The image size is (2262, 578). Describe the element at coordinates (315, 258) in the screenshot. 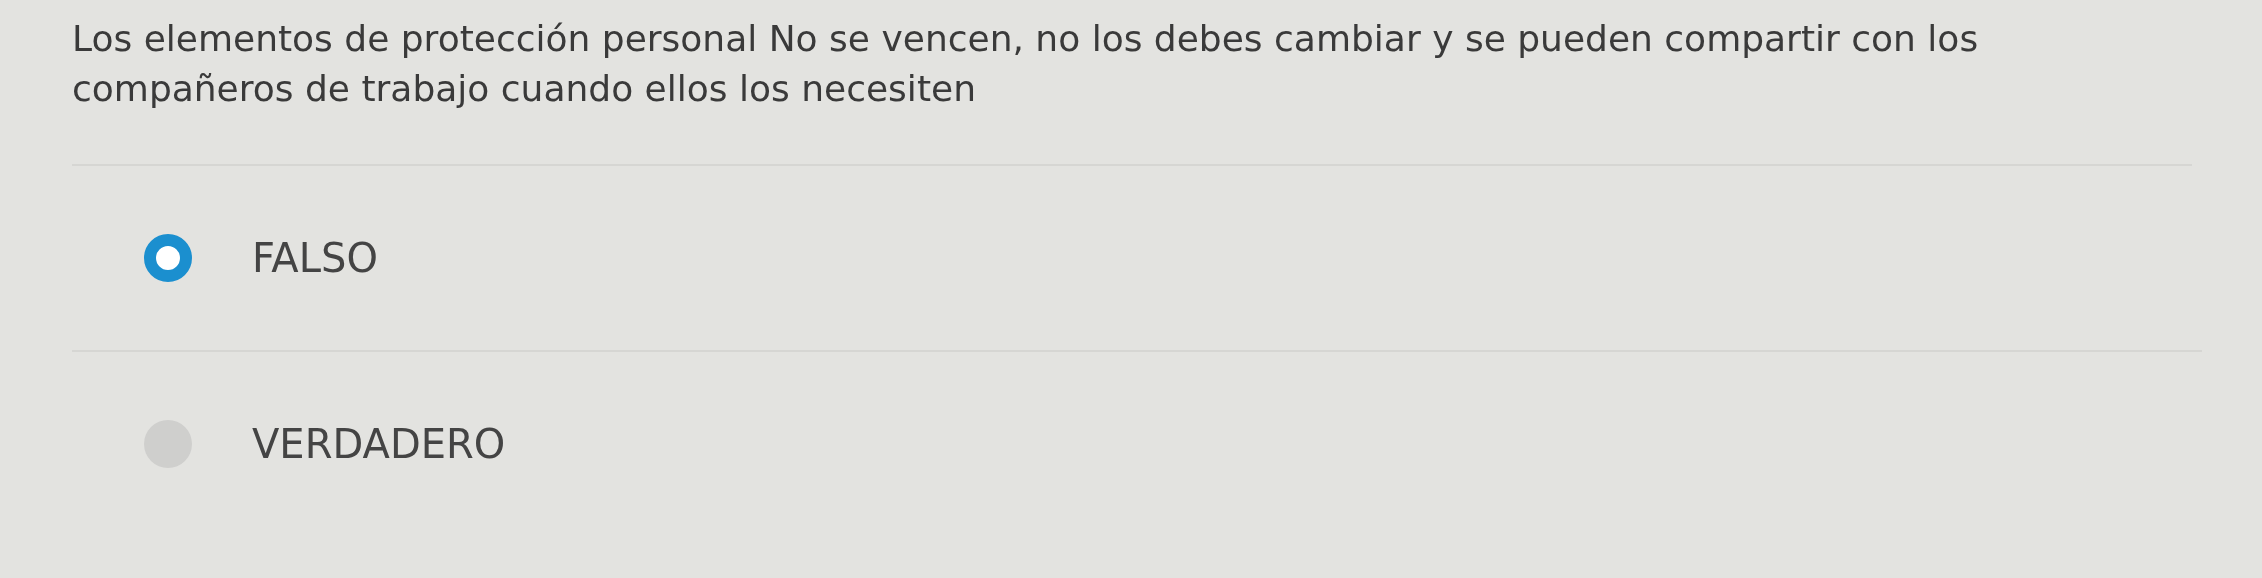

I see `option-label: FALSO` at that location.